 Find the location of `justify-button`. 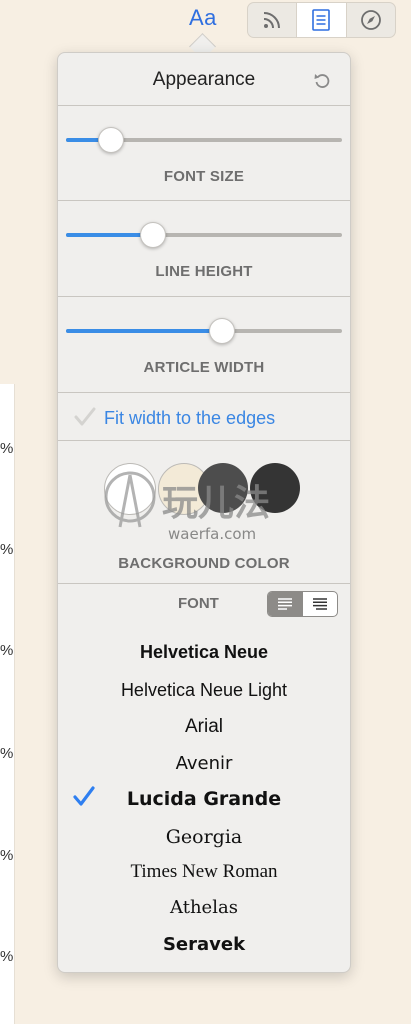

justify-button is located at coordinates (320, 604).